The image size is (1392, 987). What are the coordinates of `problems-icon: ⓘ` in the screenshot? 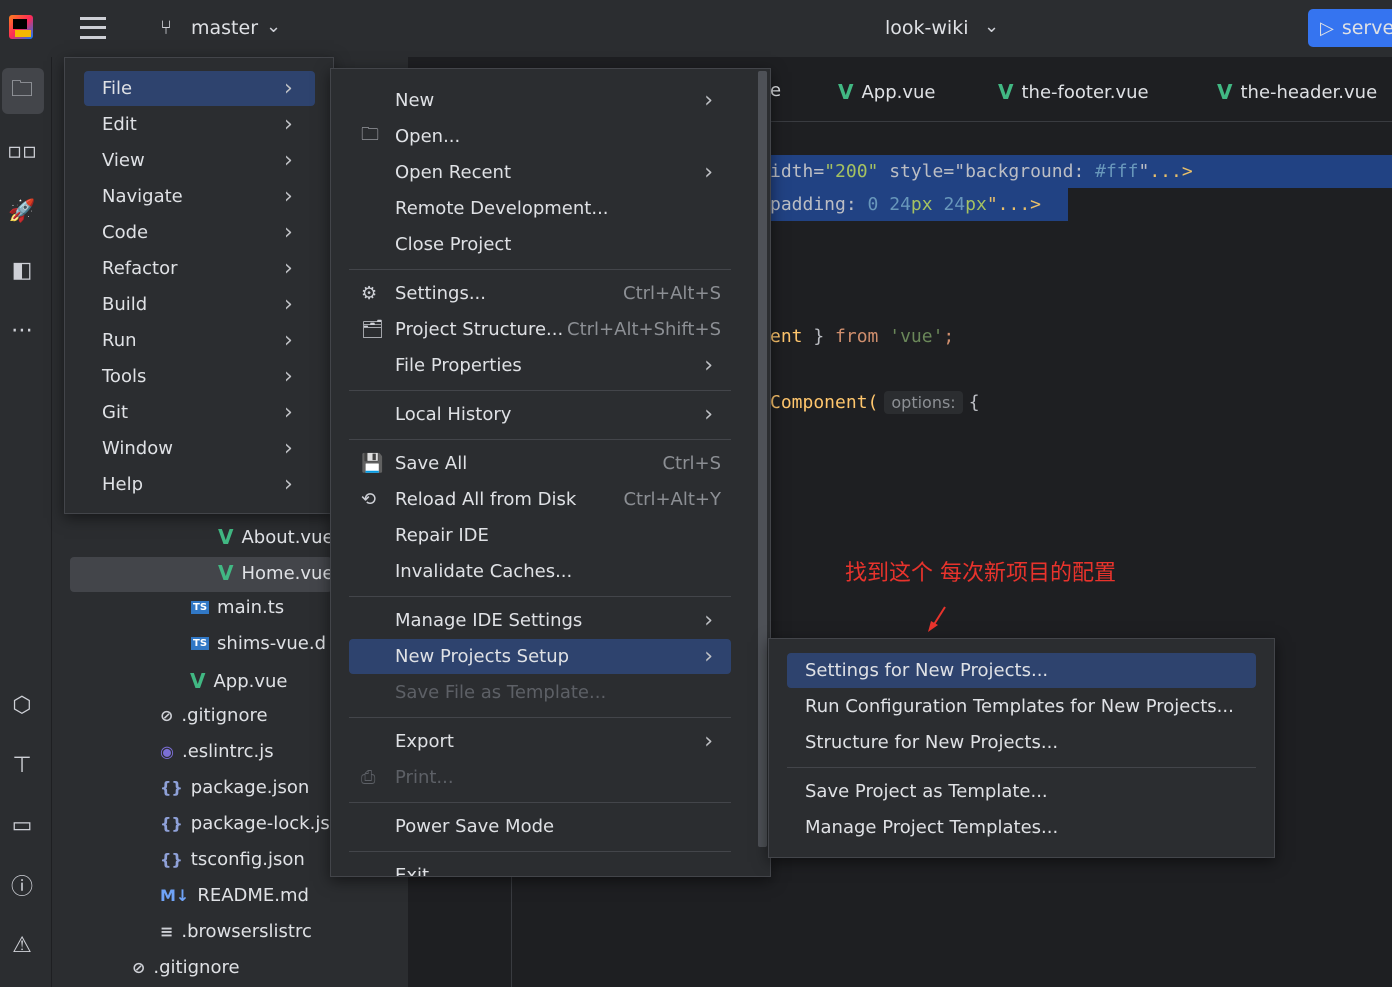 It's located at (22, 885).